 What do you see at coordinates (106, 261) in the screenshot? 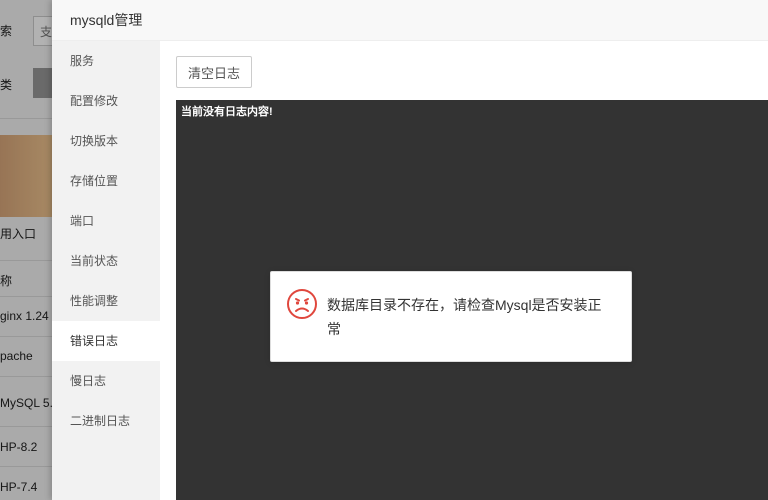
I see `sidebar-item-current-status: 当前状态` at bounding box center [106, 261].